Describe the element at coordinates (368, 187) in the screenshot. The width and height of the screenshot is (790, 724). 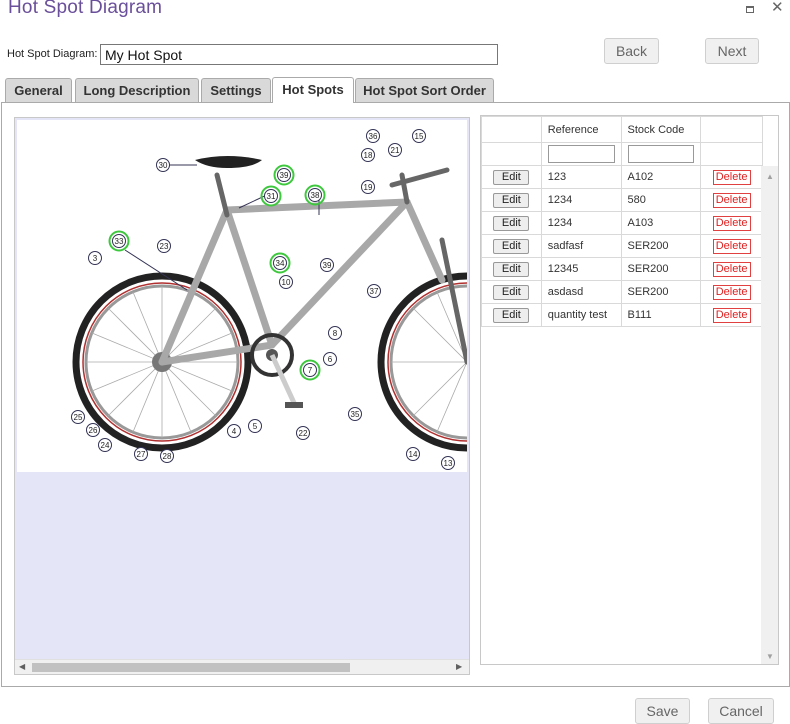
I see `callout-number: 19` at that location.